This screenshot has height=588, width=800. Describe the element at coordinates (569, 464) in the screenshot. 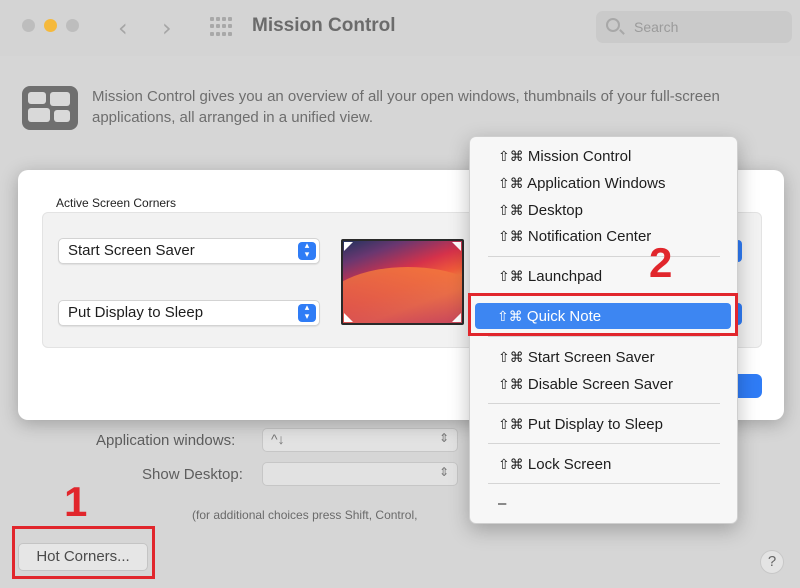

I see `menu-item-label: Lock Screen` at that location.